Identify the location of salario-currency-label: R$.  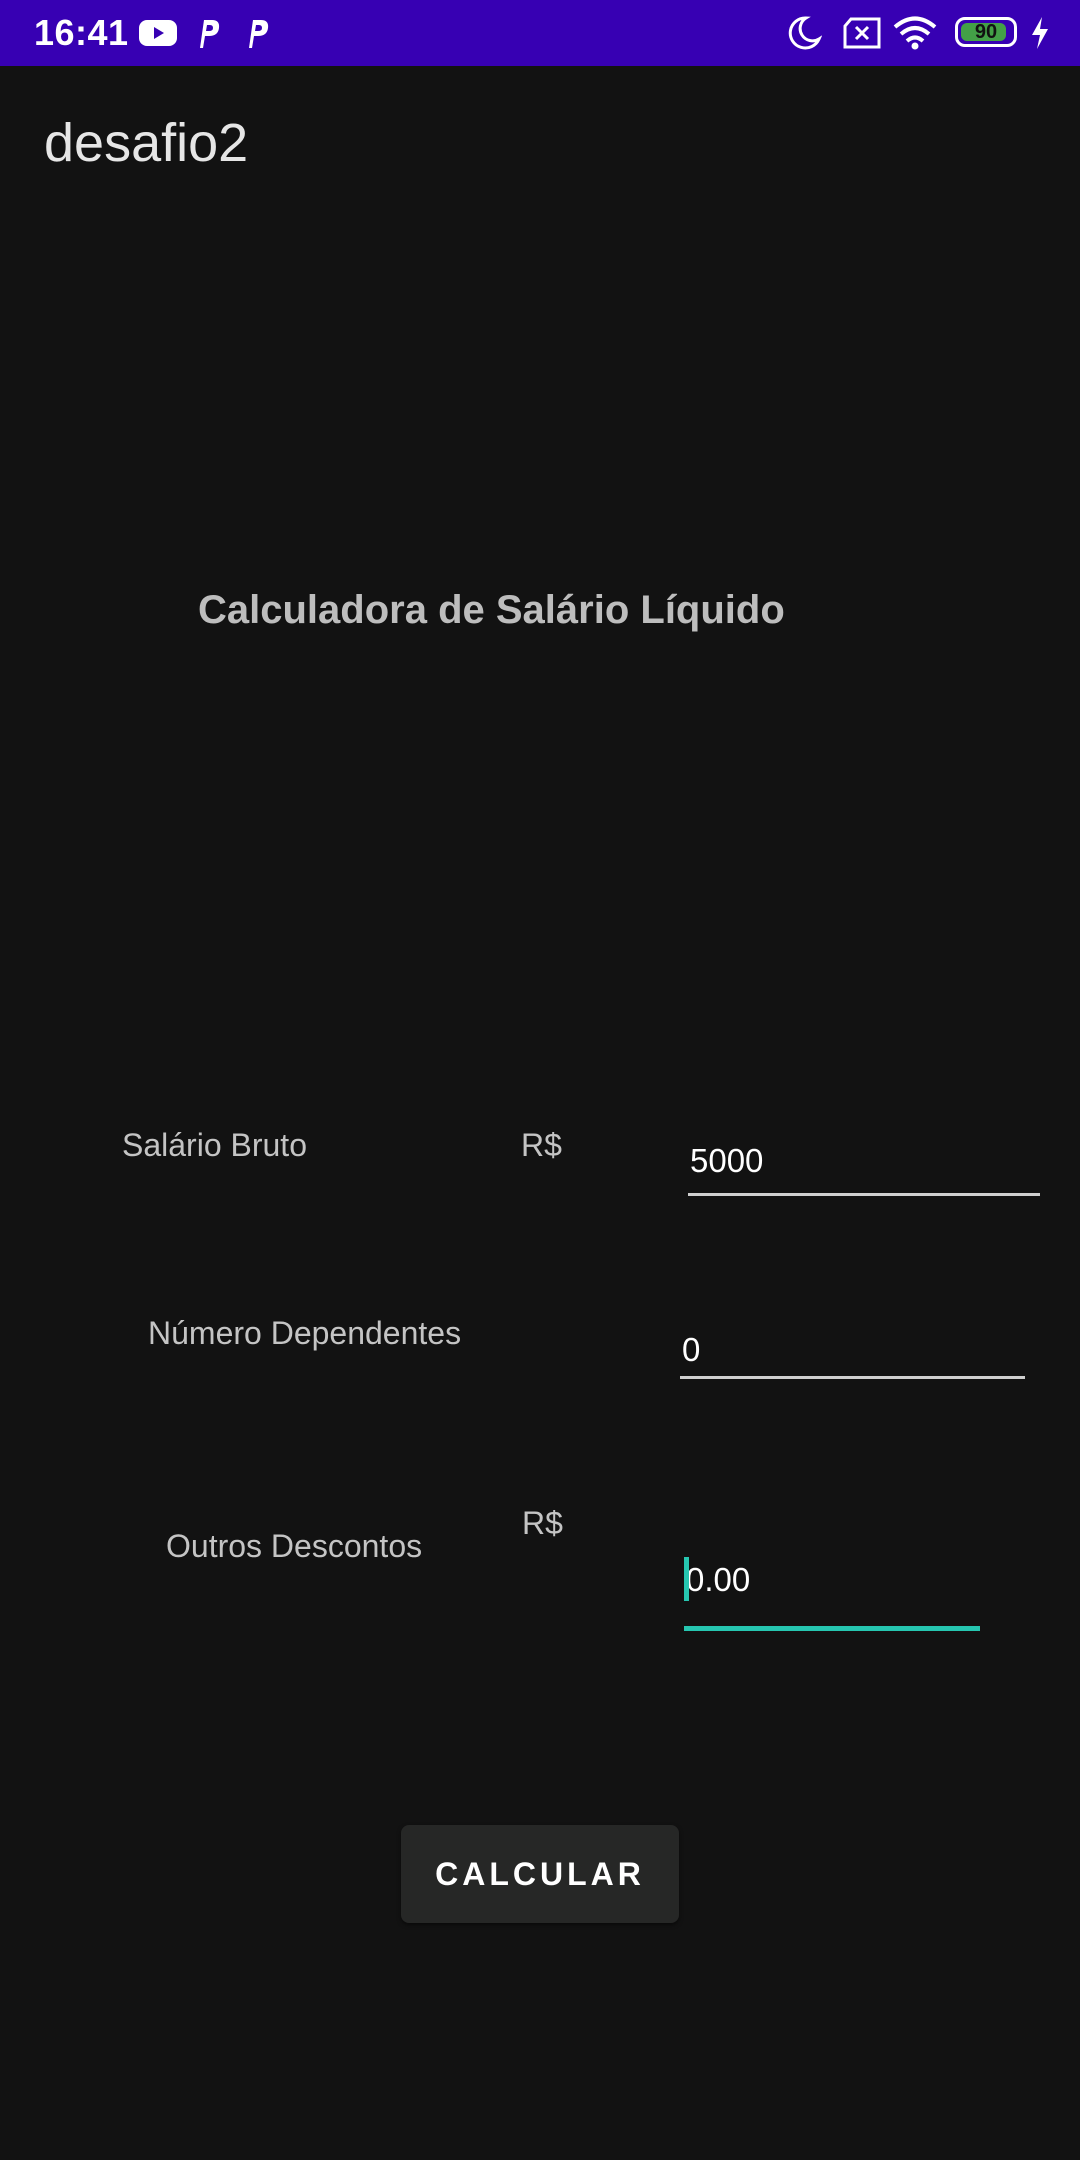
(541, 1145).